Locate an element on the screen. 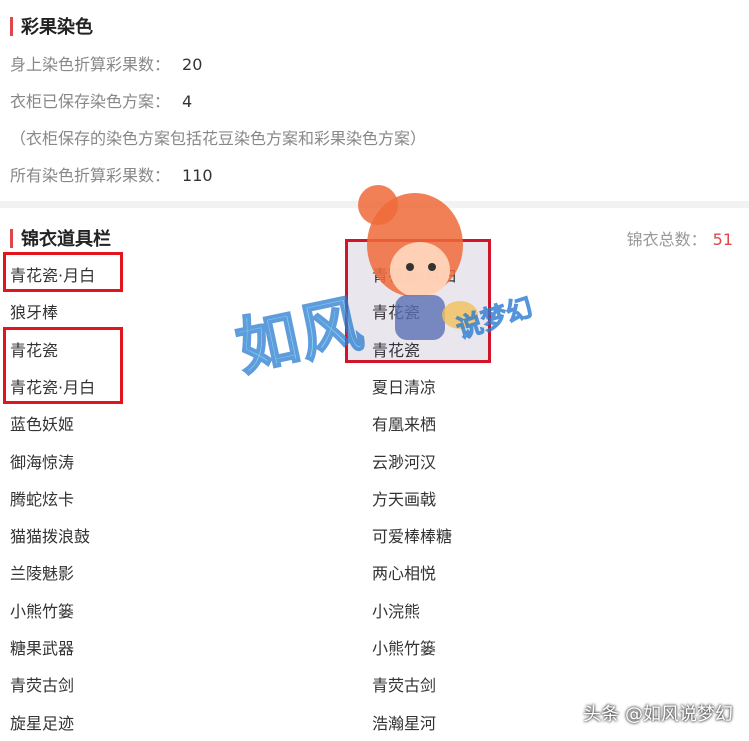 Image resolution: width=749 pixels, height=741 pixels. total-dye-value: 110 is located at coordinates (197, 175).